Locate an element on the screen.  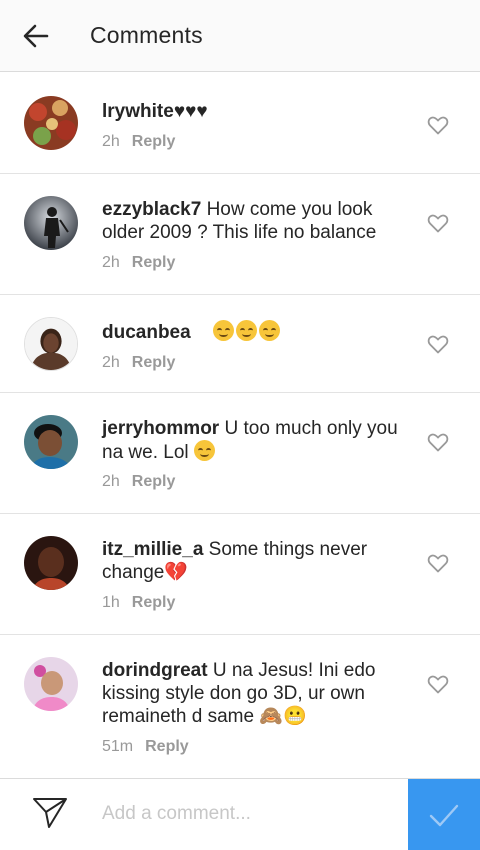
comment-meta: 1h Reply is located at coordinates (138, 603).